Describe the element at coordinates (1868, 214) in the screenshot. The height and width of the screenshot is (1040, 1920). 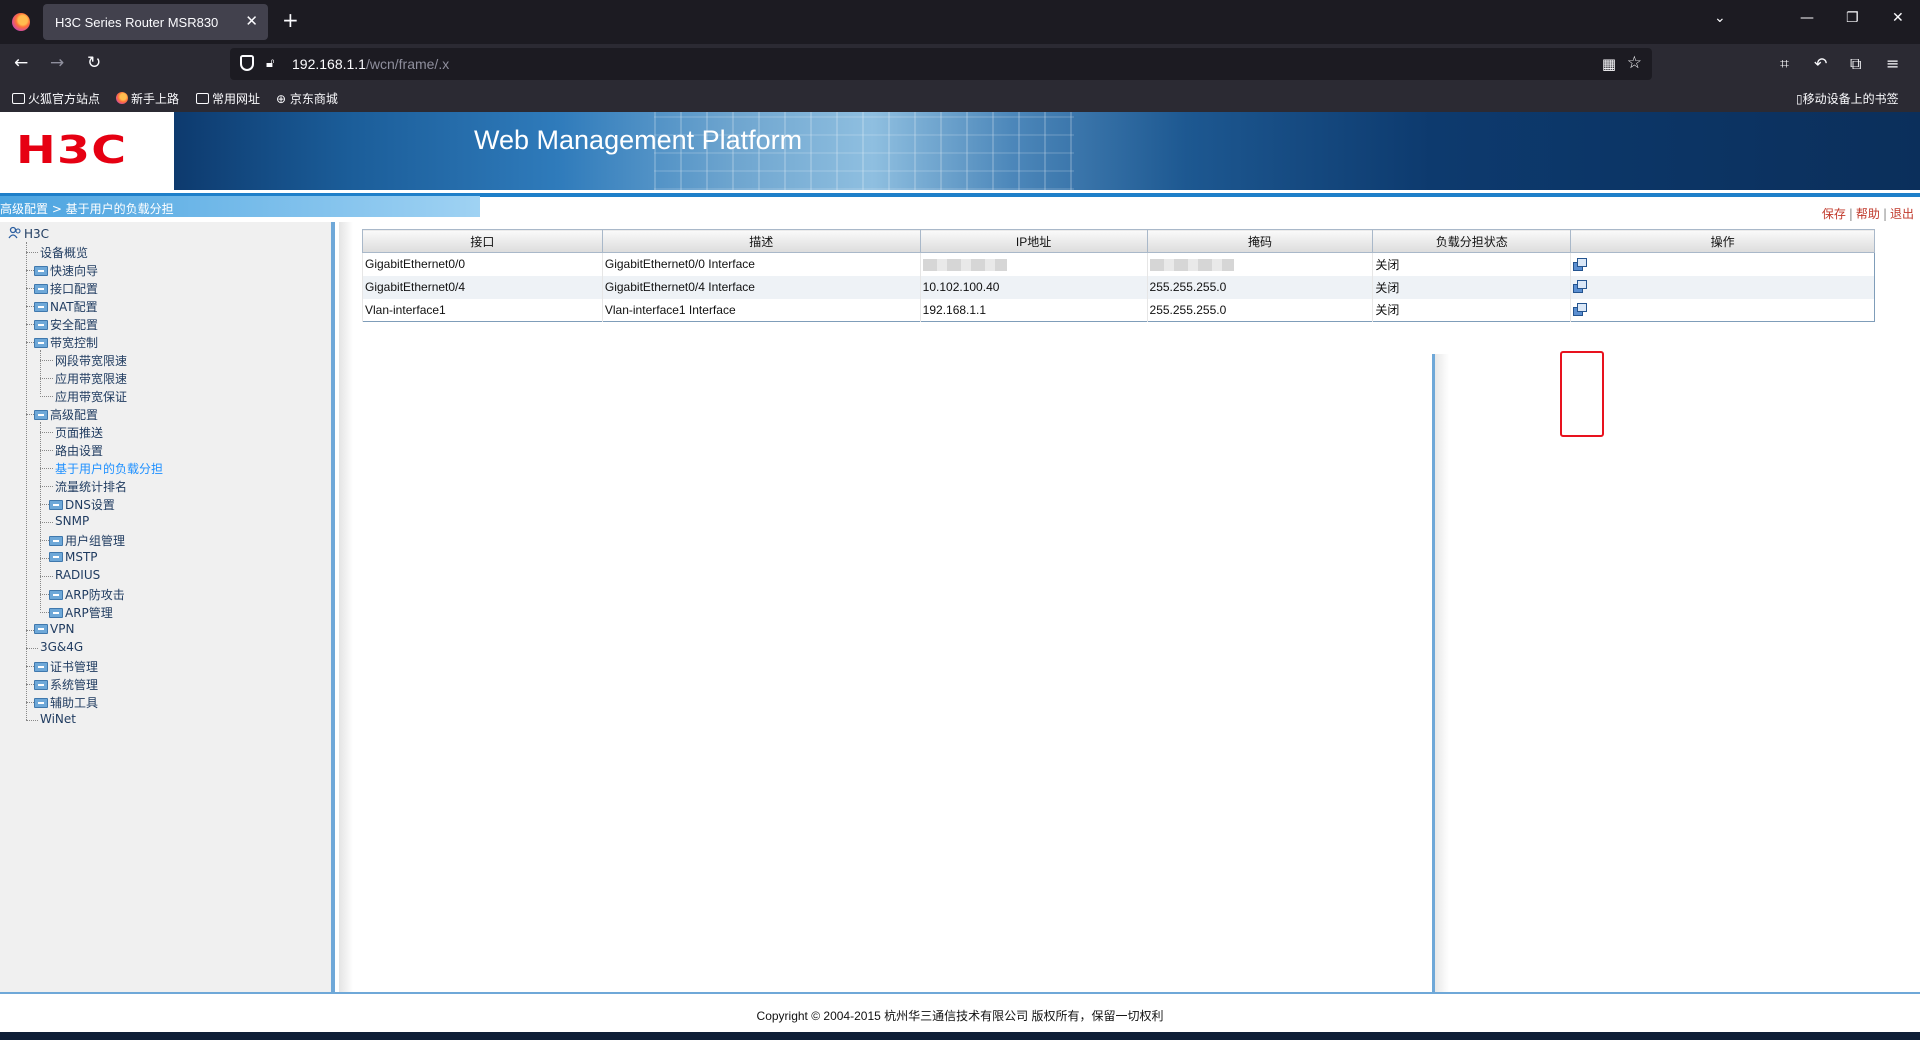
I see `help-link: 帮助` at that location.